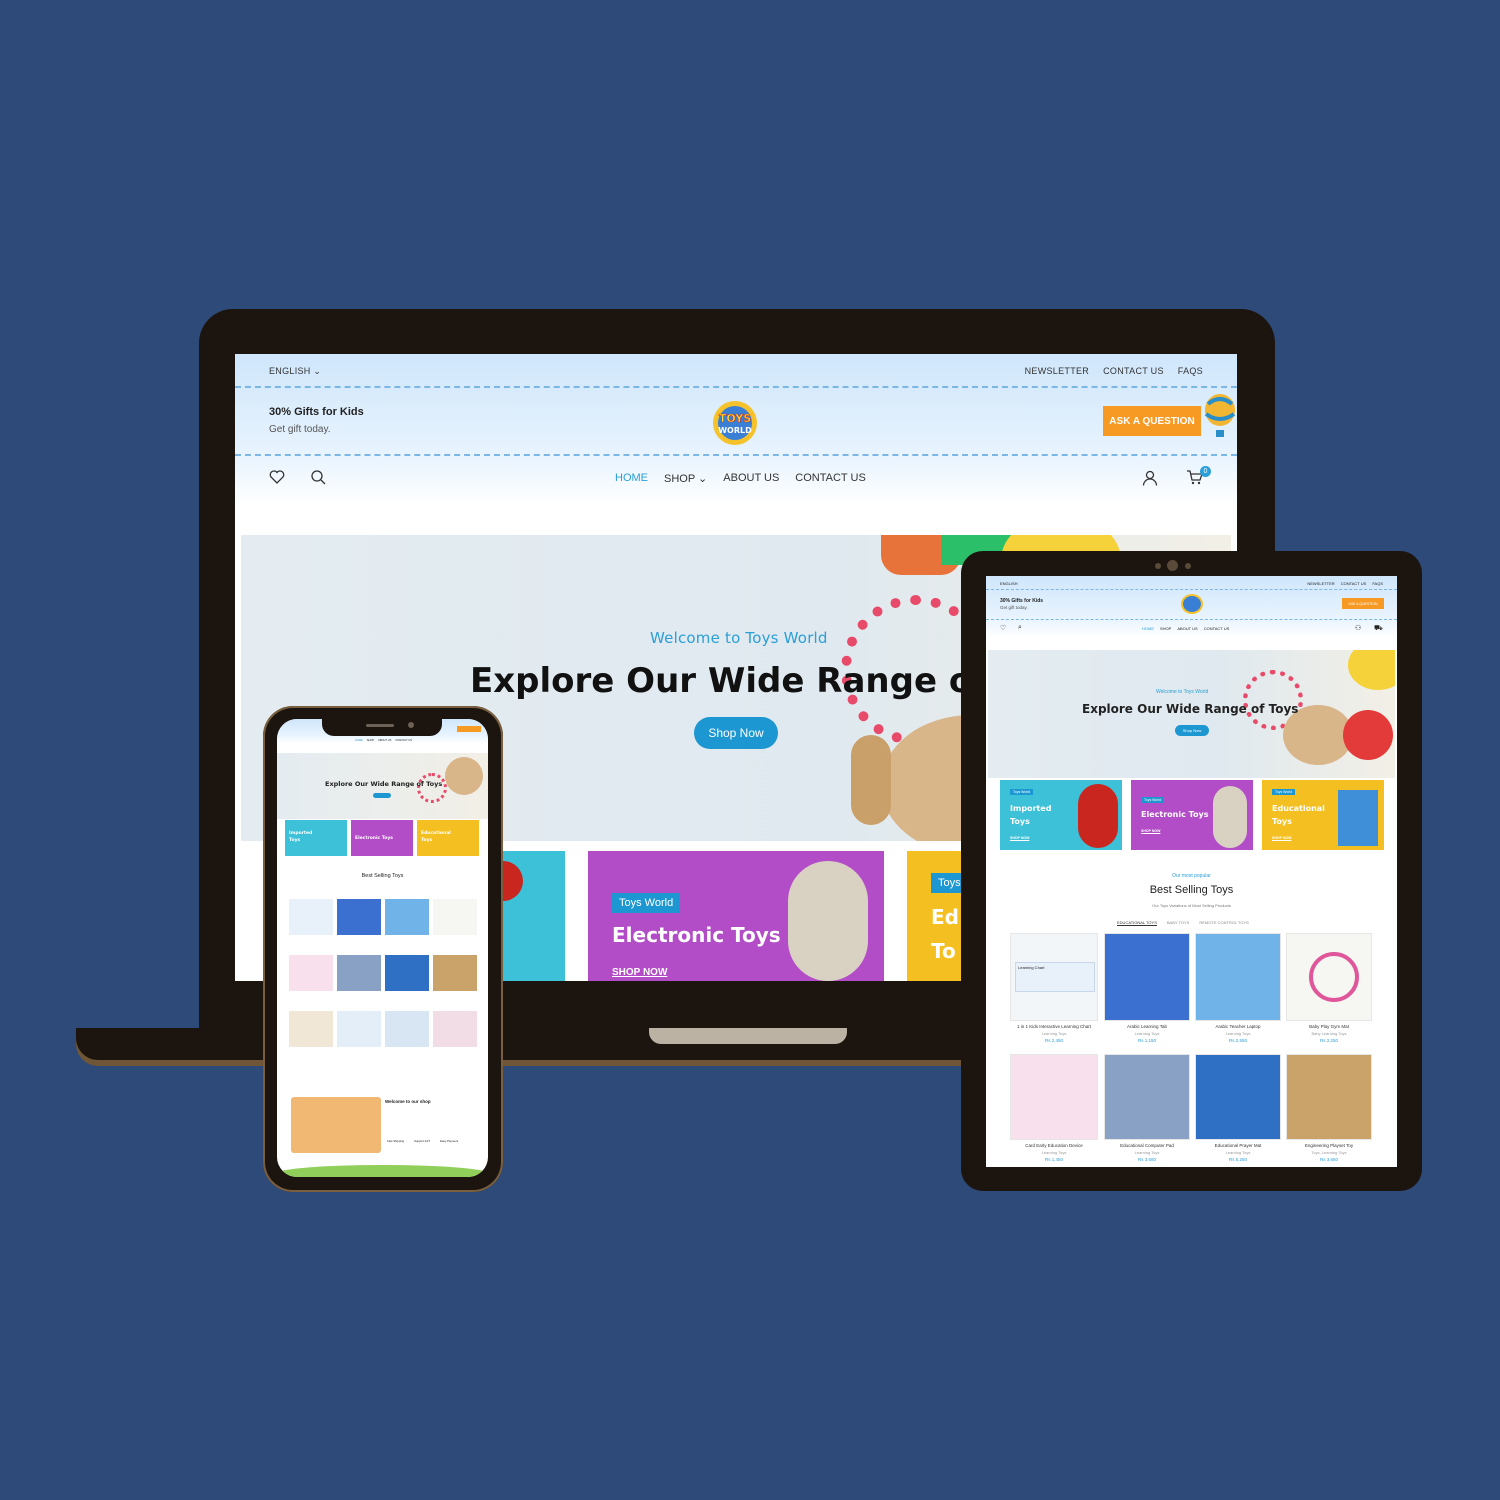 The image size is (1500, 1500). I want to click on category-card-educational: Toys Ed To, so click(937, 916).